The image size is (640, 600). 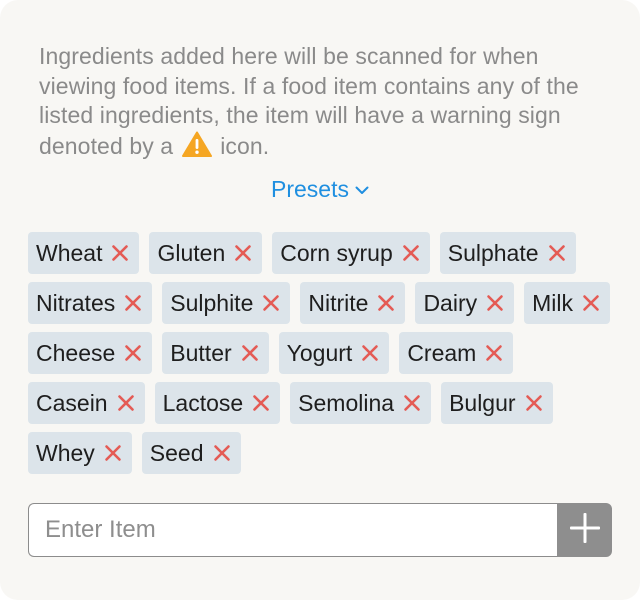 I want to click on ingredient-tag-label: Butter, so click(x=201, y=352).